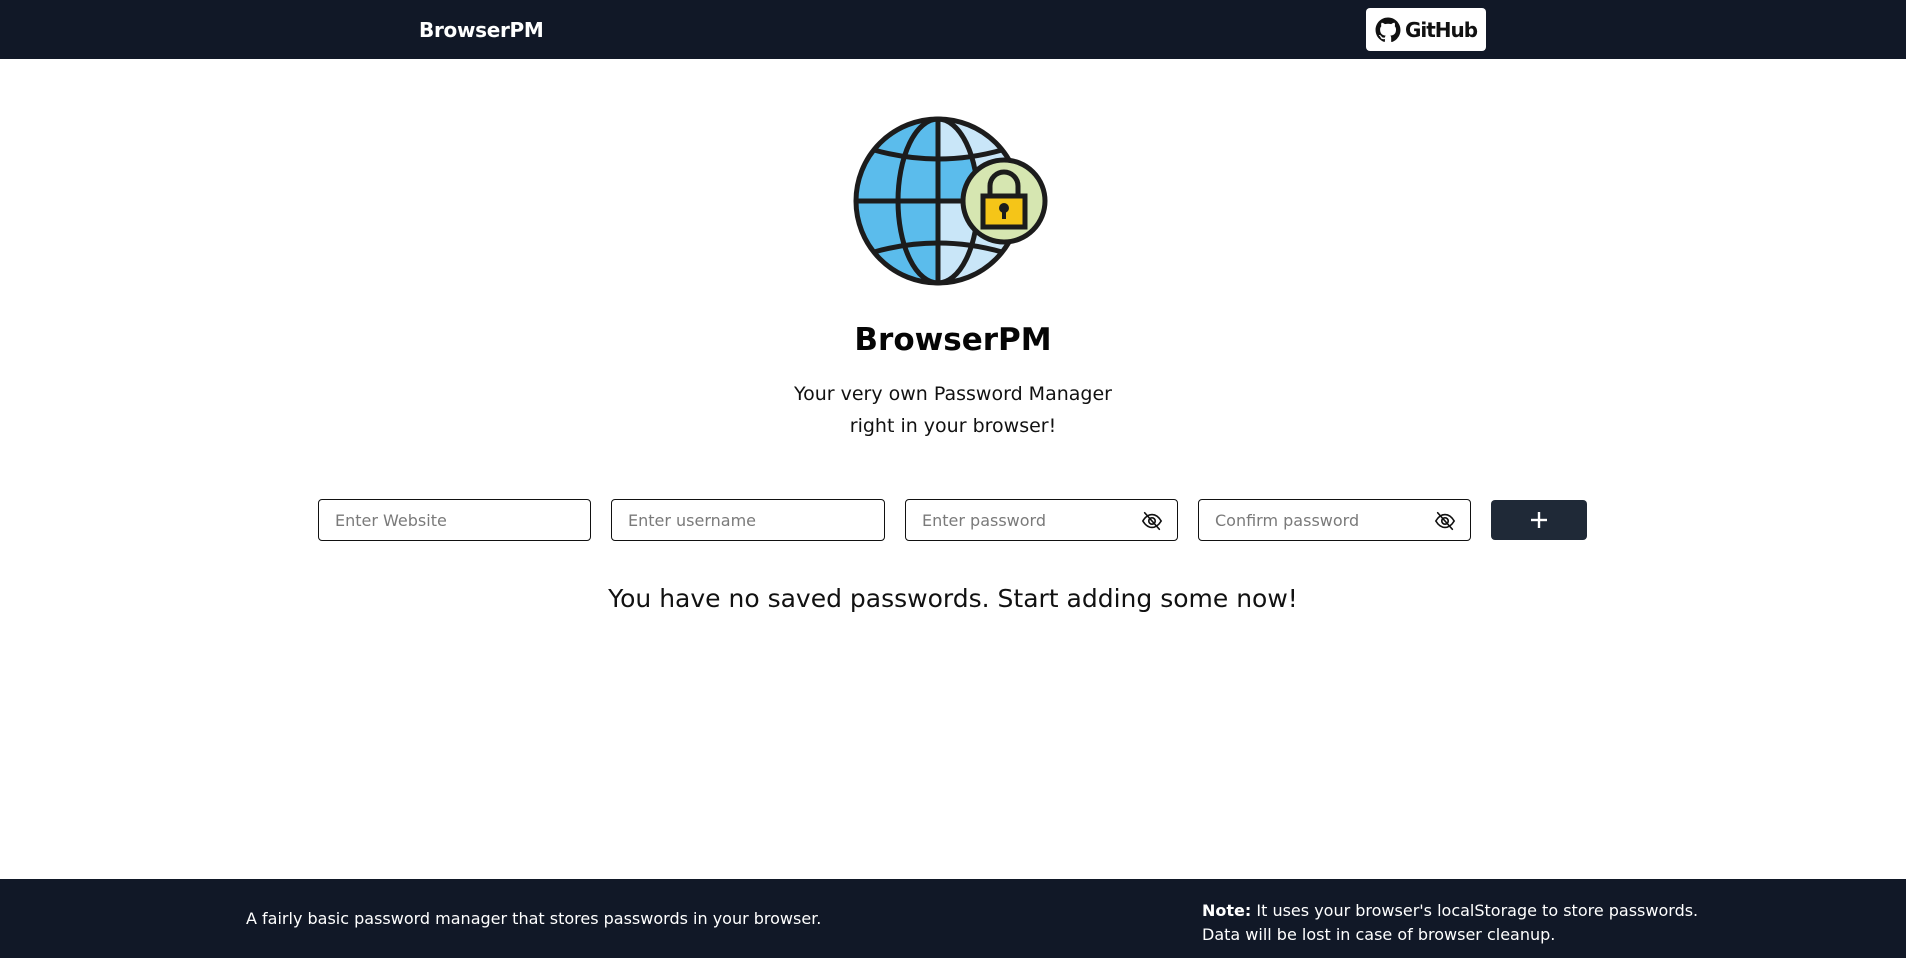  I want to click on subtitle-line-2: right in your browser!, so click(953, 426).